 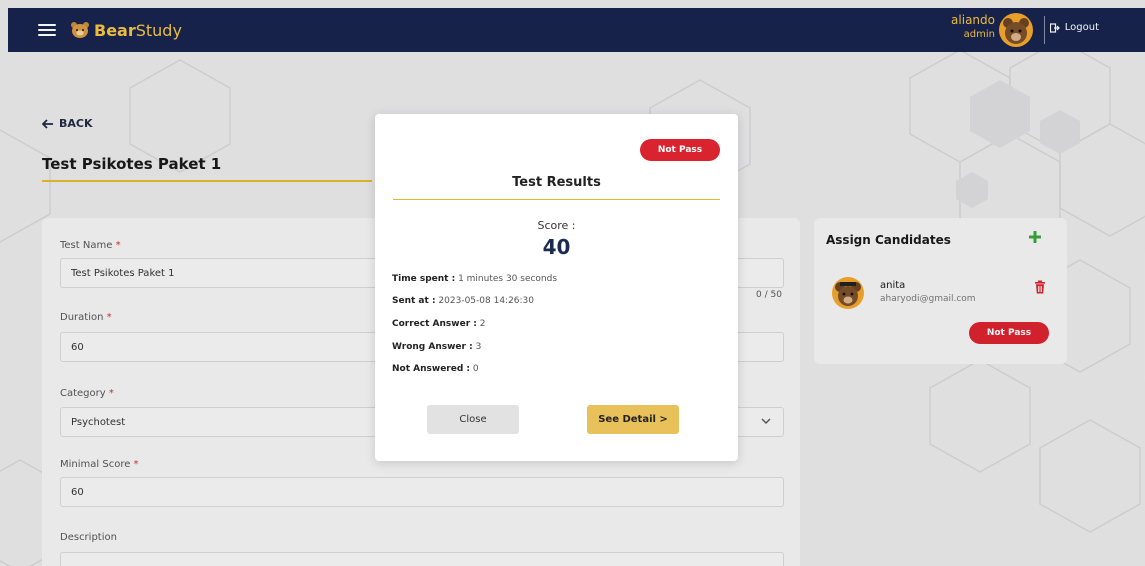 I want to click on time-spent-row: Time spent : 1 minutes 30 seconds, so click(x=475, y=279).